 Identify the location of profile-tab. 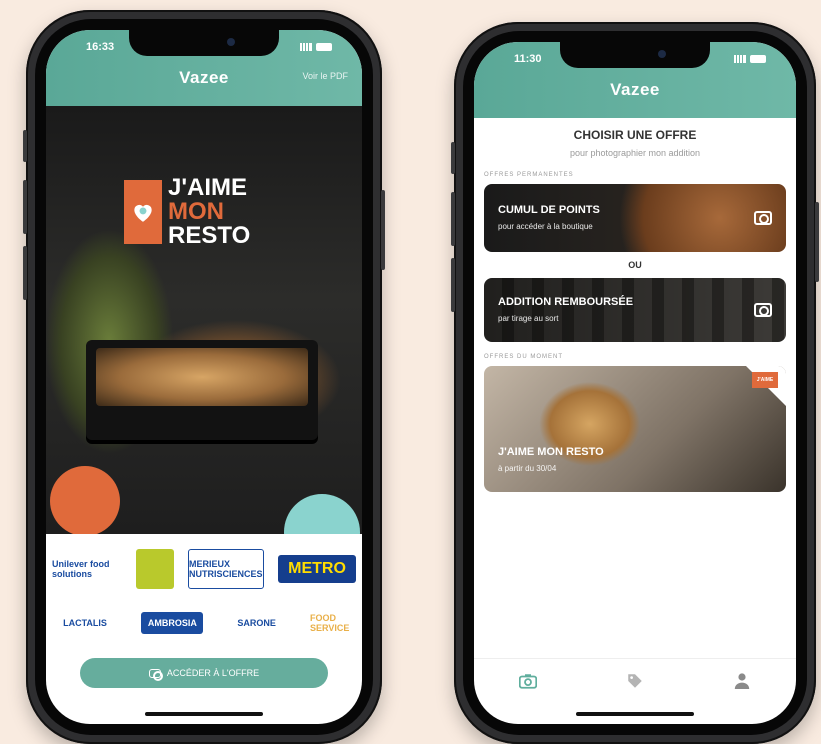
(742, 681).